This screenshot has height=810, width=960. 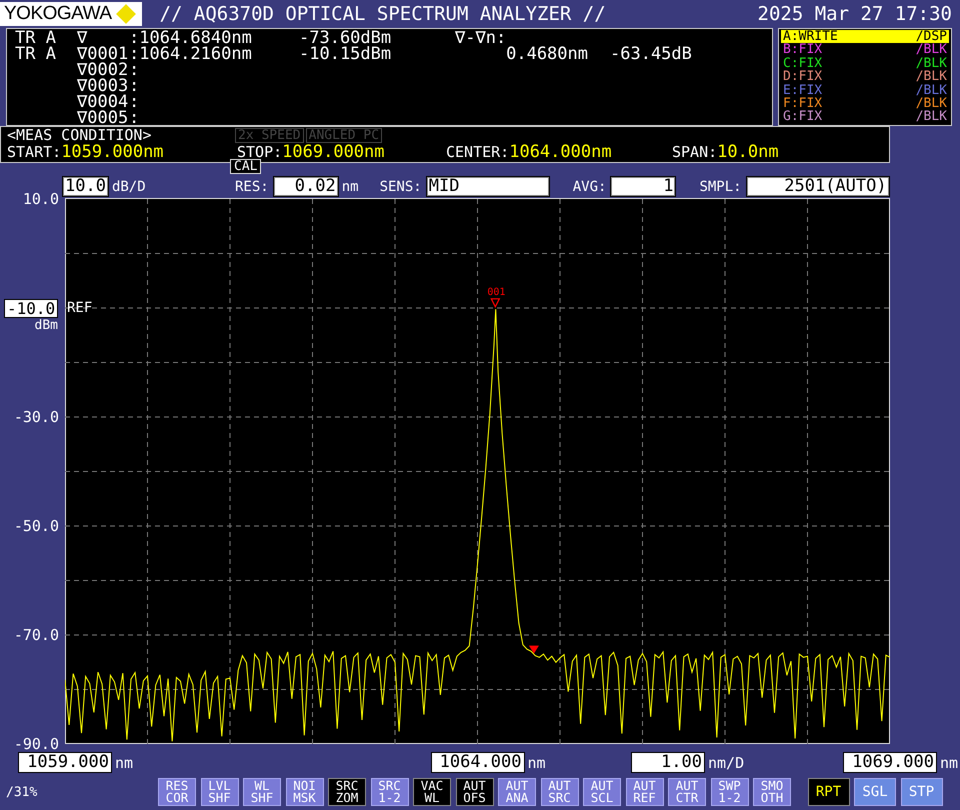 What do you see at coordinates (772, 792) in the screenshot?
I see `softkey-button: SMO OTH` at bounding box center [772, 792].